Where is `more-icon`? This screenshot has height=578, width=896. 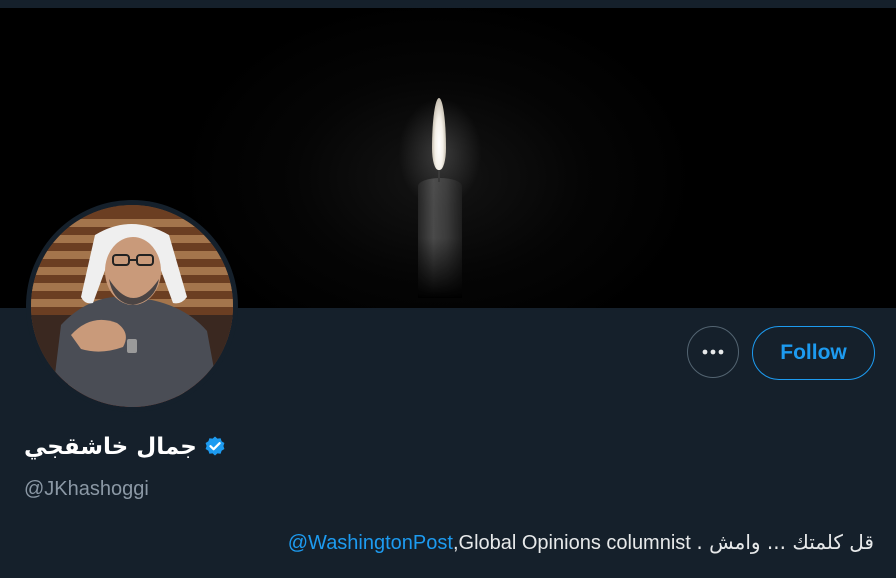
more-icon is located at coordinates (713, 352).